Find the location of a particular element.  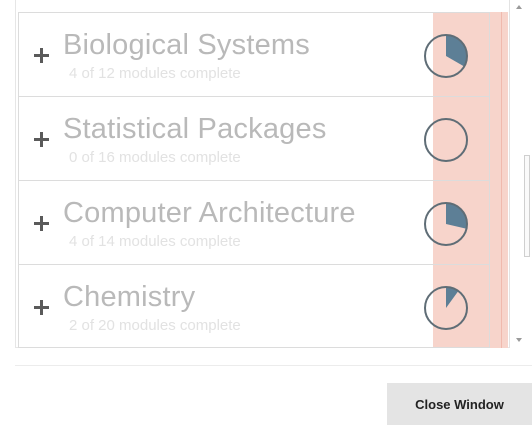

scrollbar-thumb is located at coordinates (527, 206).